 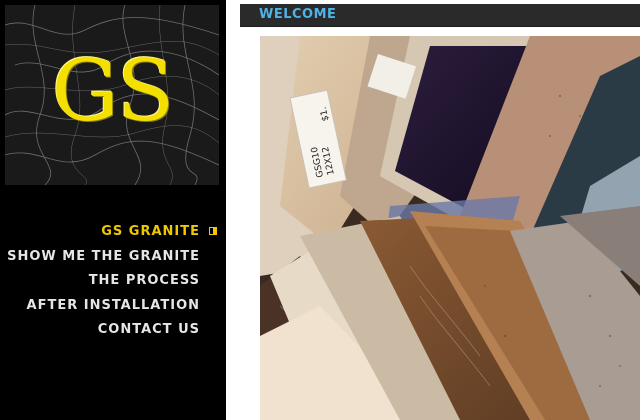 I want to click on nav-item-show-me-the-granite: SHOW ME THE GRANITE, so click(x=113, y=259).